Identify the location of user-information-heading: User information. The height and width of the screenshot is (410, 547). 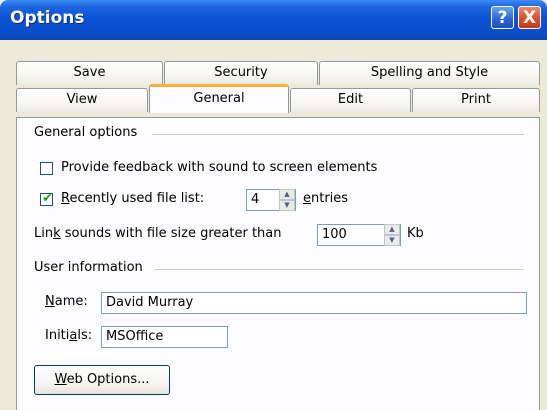
(88, 267).